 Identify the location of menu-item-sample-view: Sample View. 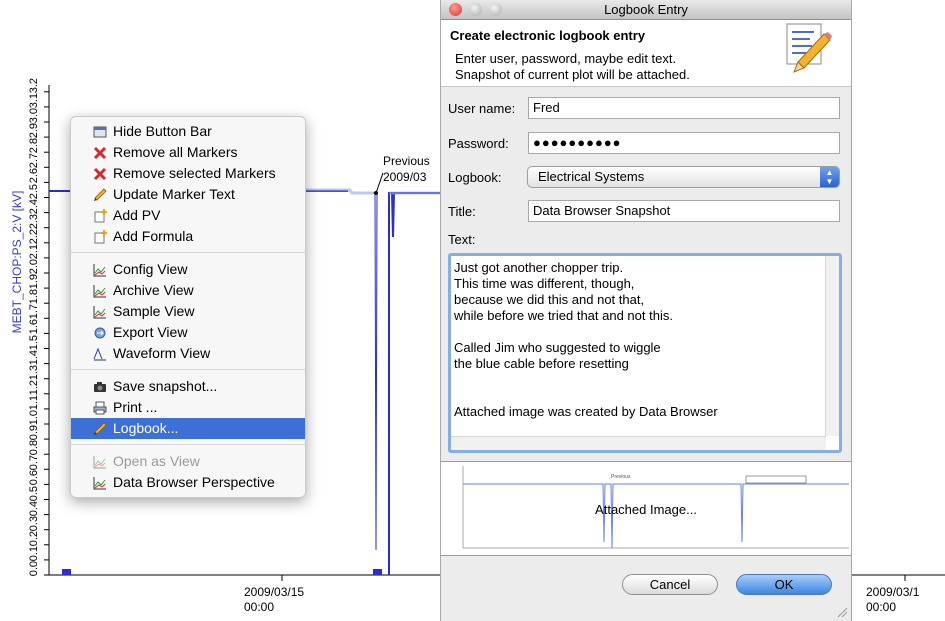
(188, 311).